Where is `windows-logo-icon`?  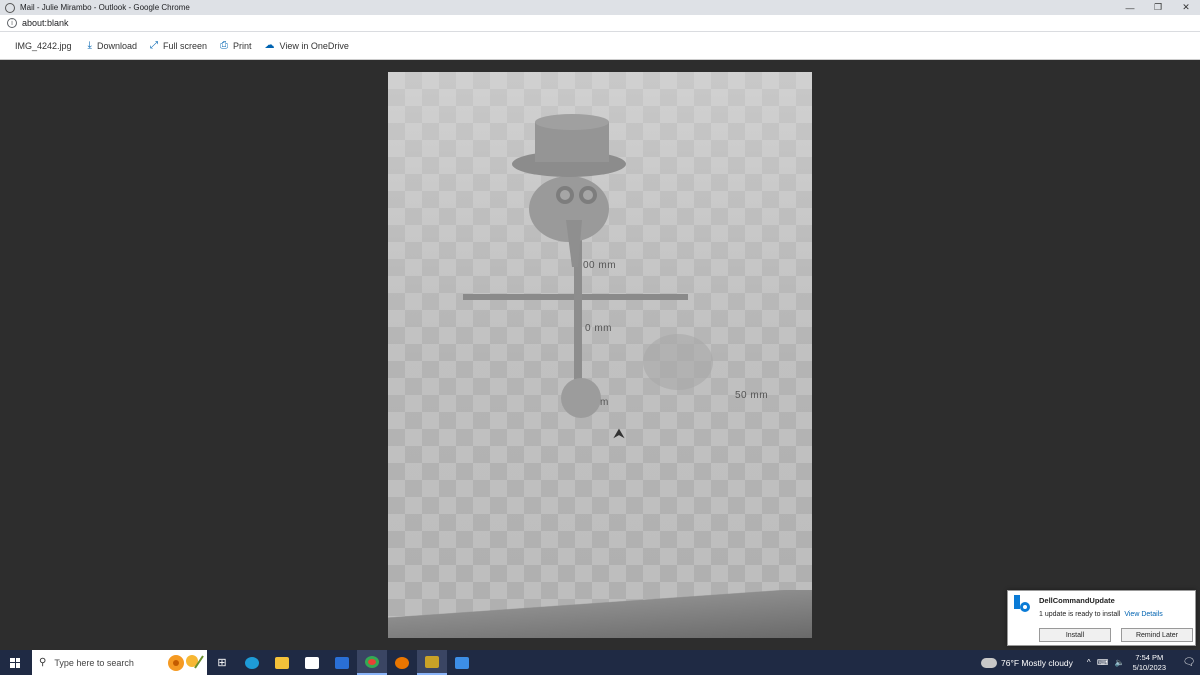
windows-logo-icon is located at coordinates (15, 662).